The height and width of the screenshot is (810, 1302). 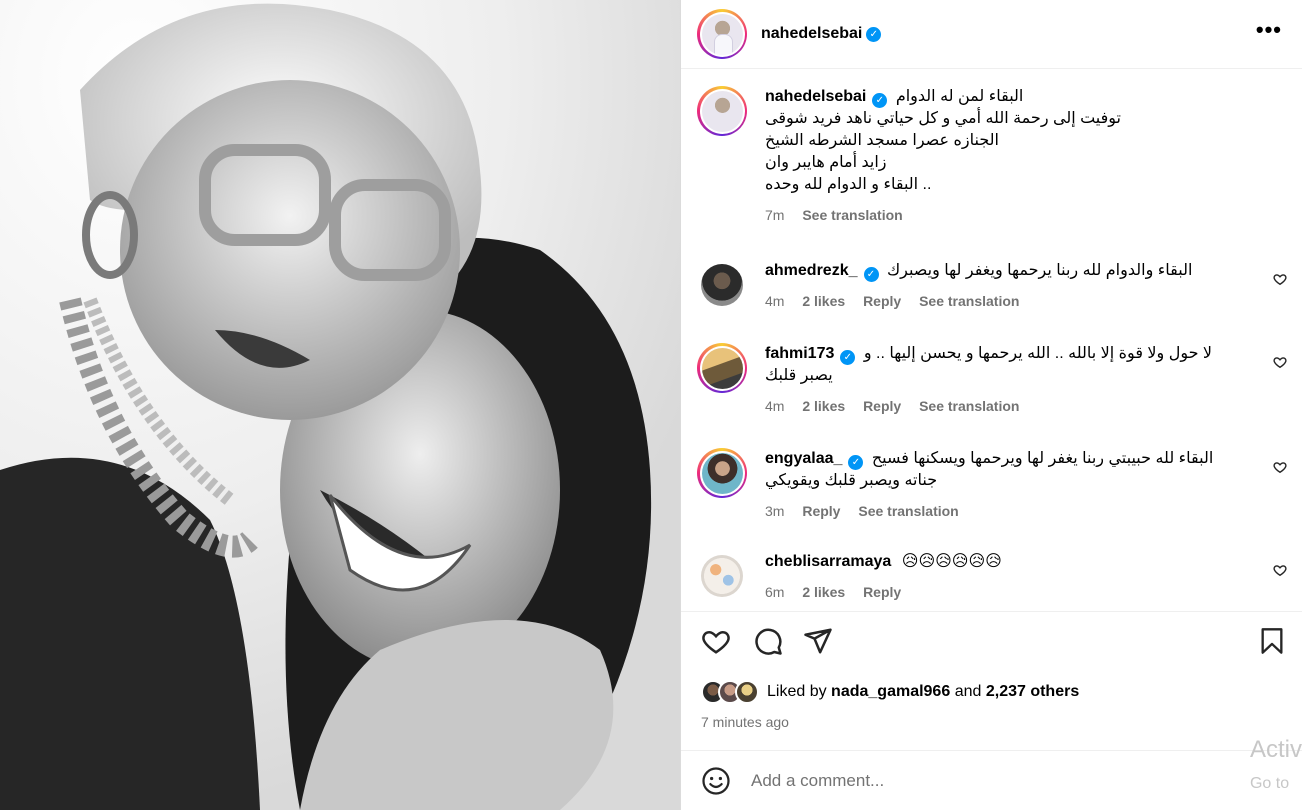 What do you see at coordinates (959, 96) in the screenshot?
I see `caption-line: البقاء لمن له الدوام` at bounding box center [959, 96].